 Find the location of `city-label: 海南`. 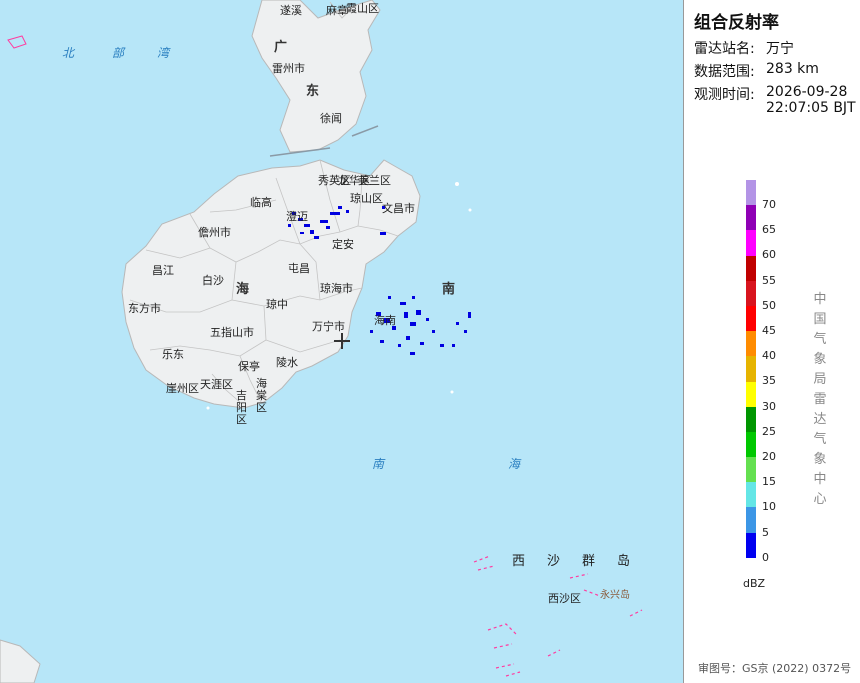

city-label: 海南 is located at coordinates (385, 320).